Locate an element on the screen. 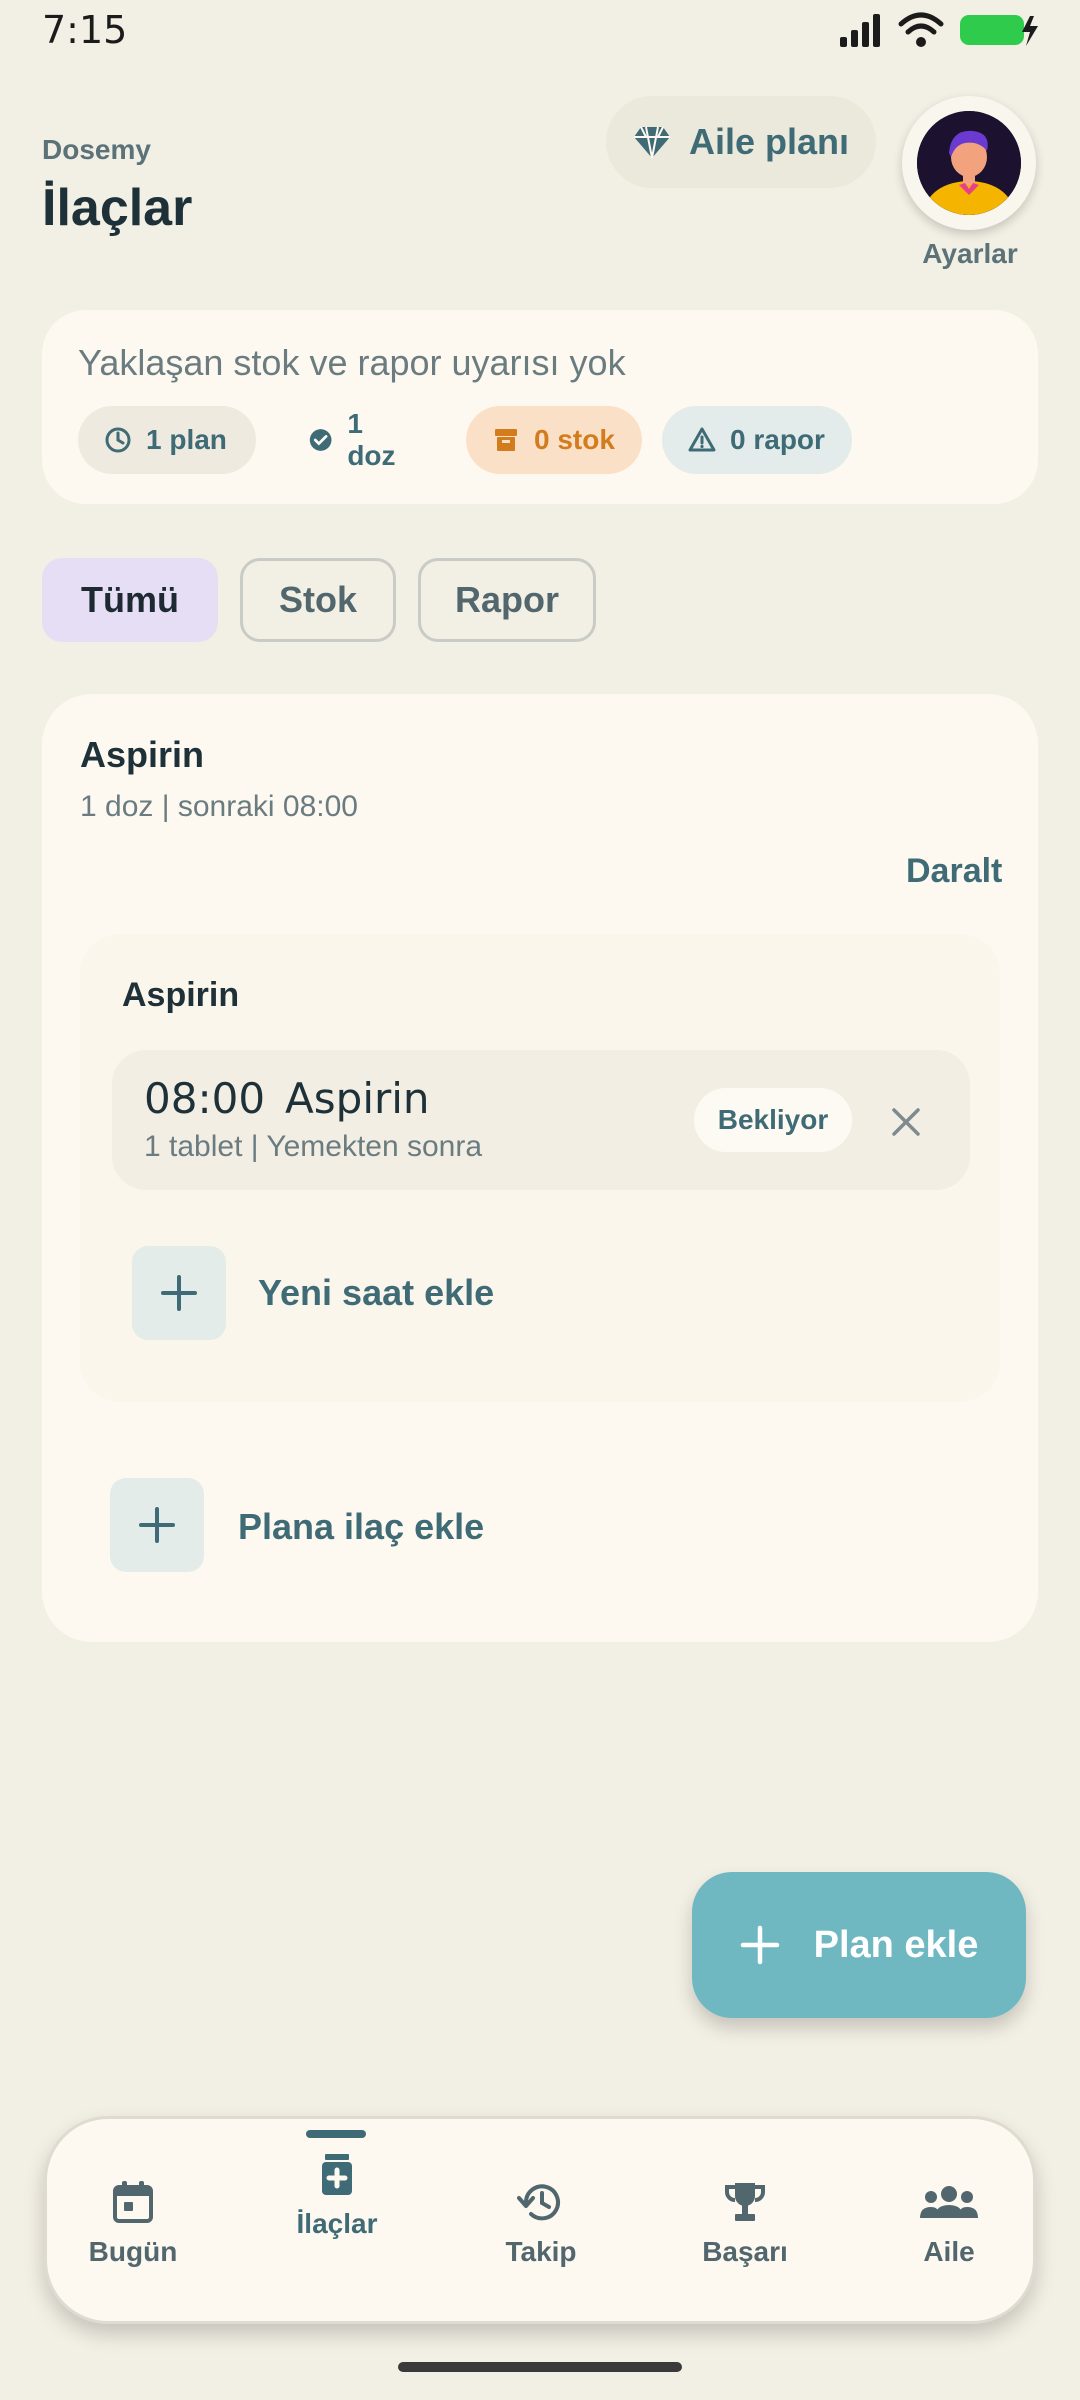 This screenshot has width=1080, height=2400. app-name: Dosemy is located at coordinates (96, 149).